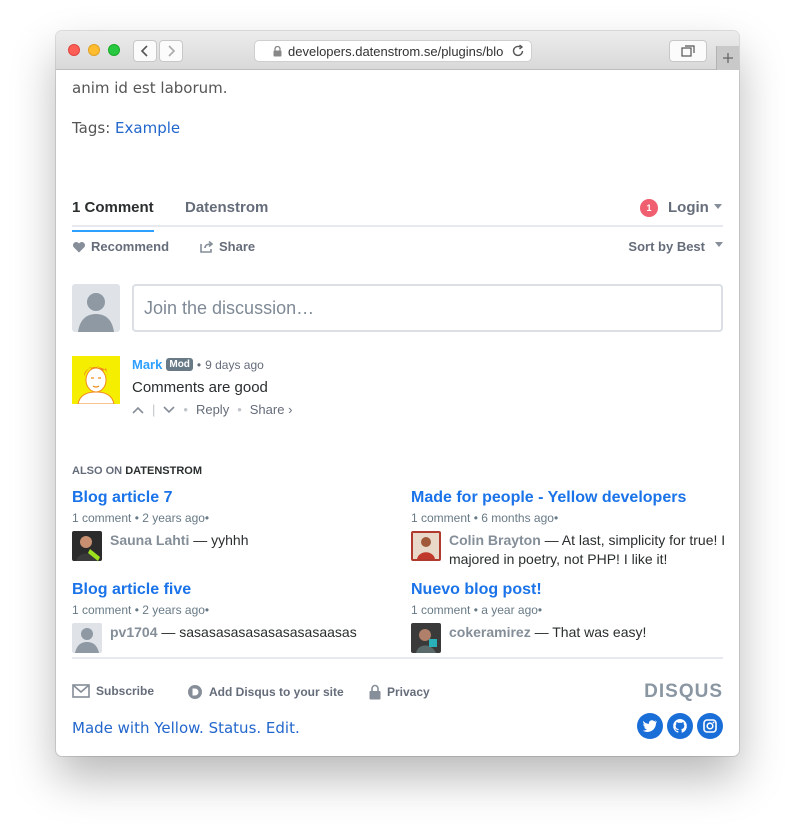 The height and width of the screenshot is (837, 795). I want to click on guest-avatar, so click(96, 308).